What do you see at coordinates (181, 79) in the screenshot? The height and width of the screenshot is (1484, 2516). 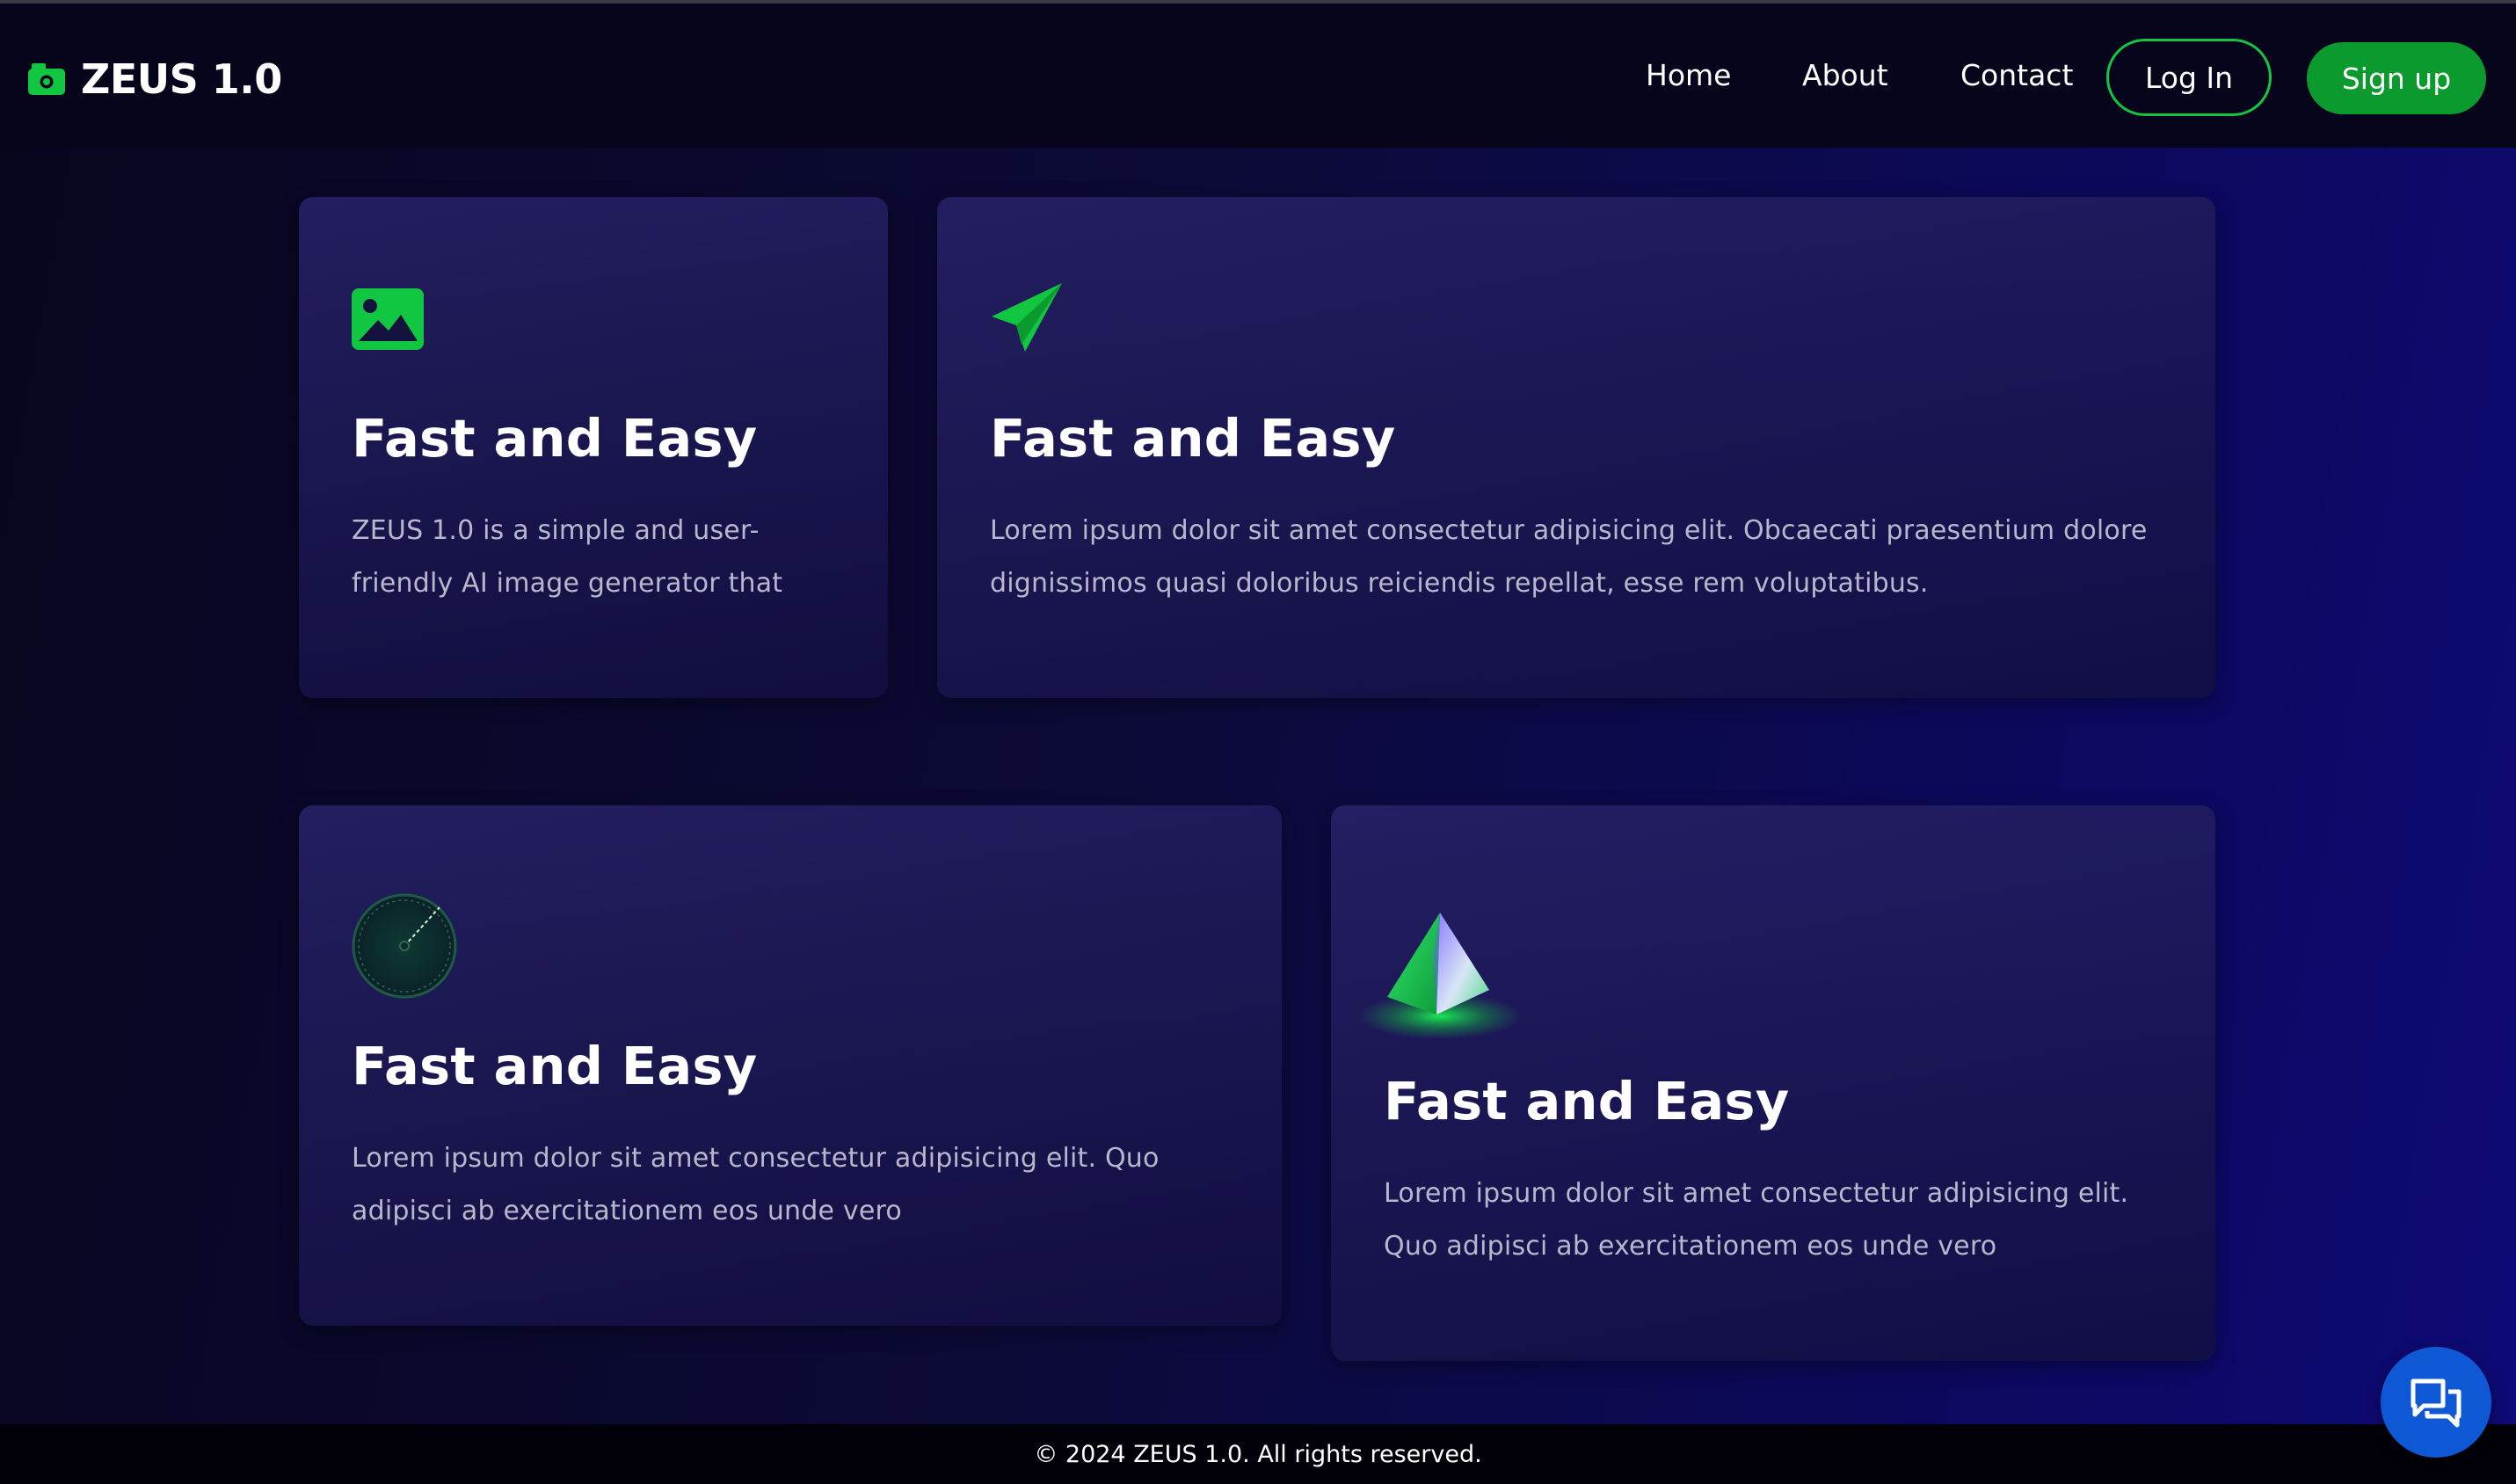 I see `brand-name: ZEUS 1.0` at bounding box center [181, 79].